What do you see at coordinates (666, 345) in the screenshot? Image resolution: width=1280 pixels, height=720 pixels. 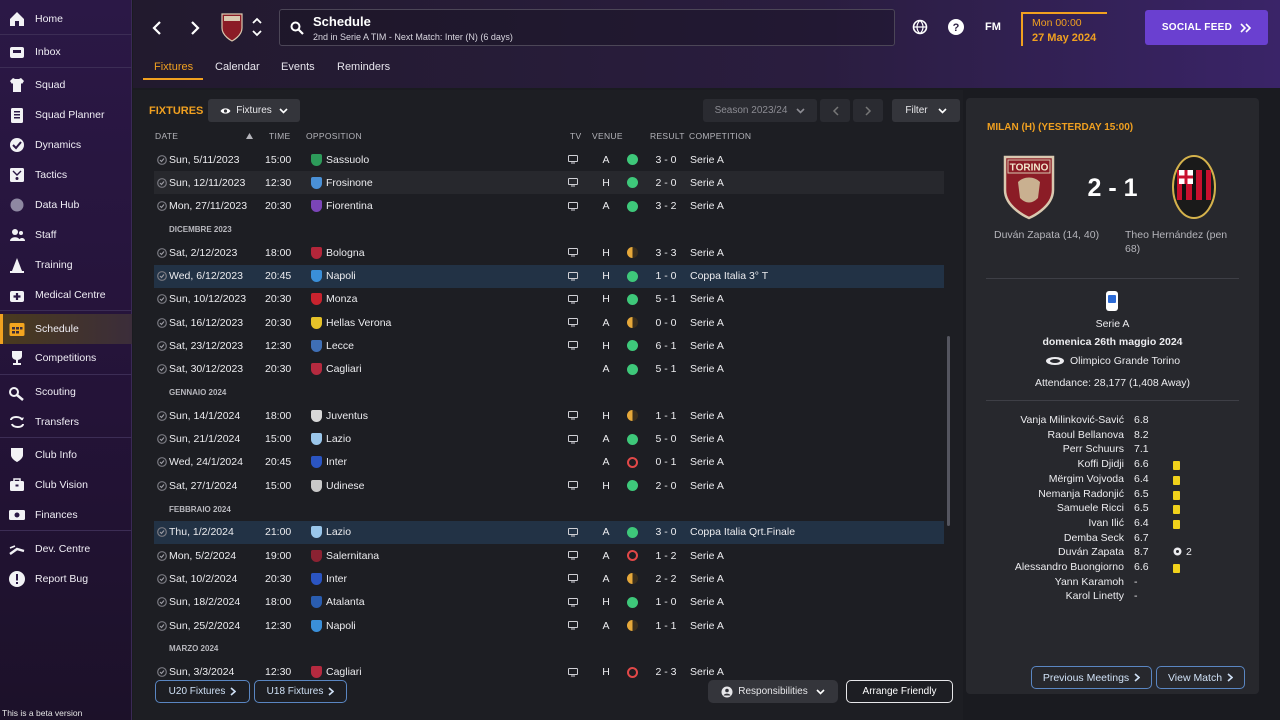 I see `fixture-result: 6 - 1` at bounding box center [666, 345].